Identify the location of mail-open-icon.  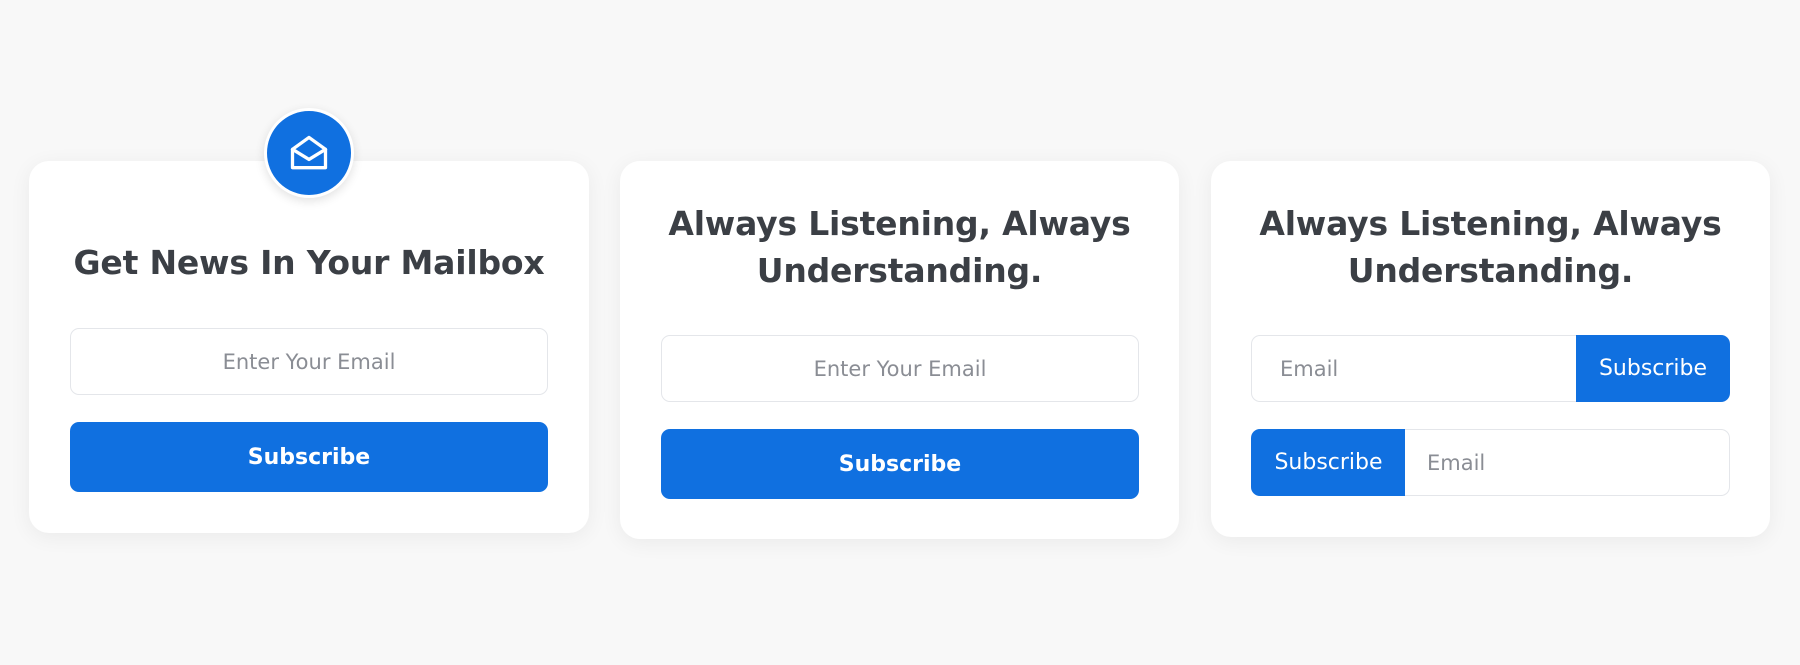
(309, 152).